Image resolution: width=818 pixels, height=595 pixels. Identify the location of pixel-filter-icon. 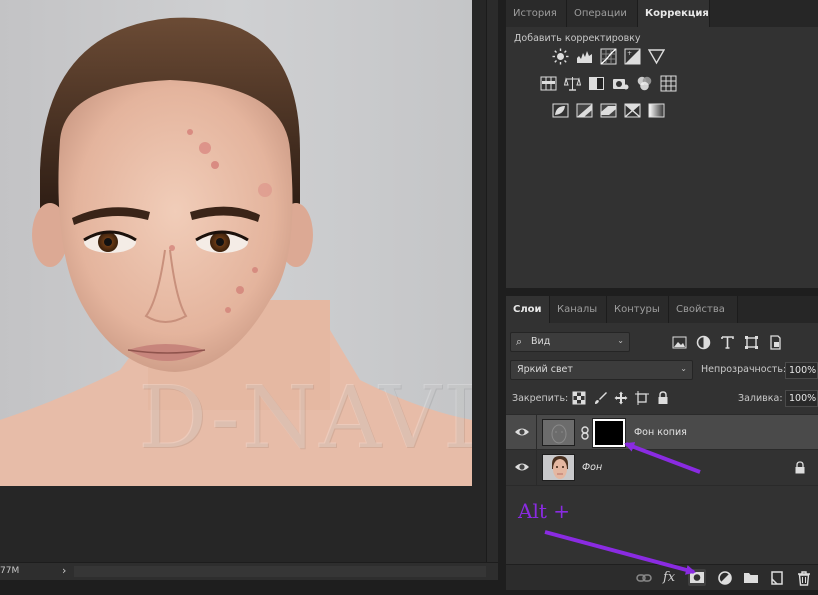
(679, 342).